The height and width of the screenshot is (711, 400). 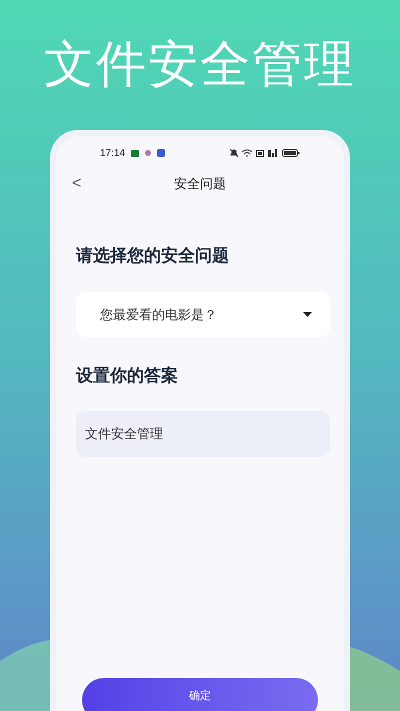 I want to click on page-title: 安全问题, so click(x=200, y=184).